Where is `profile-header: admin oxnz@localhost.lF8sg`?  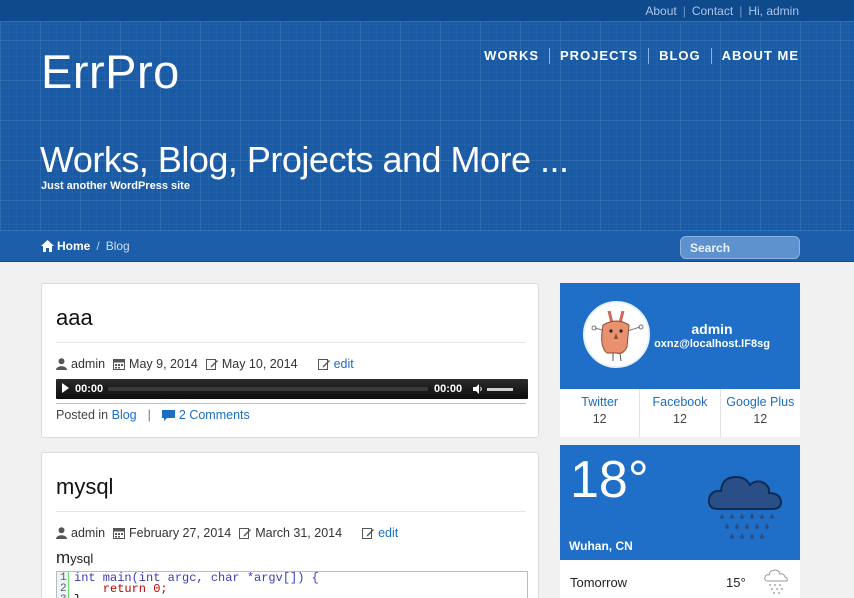
profile-header: admin oxnz@localhost.lF8sg is located at coordinates (680, 336).